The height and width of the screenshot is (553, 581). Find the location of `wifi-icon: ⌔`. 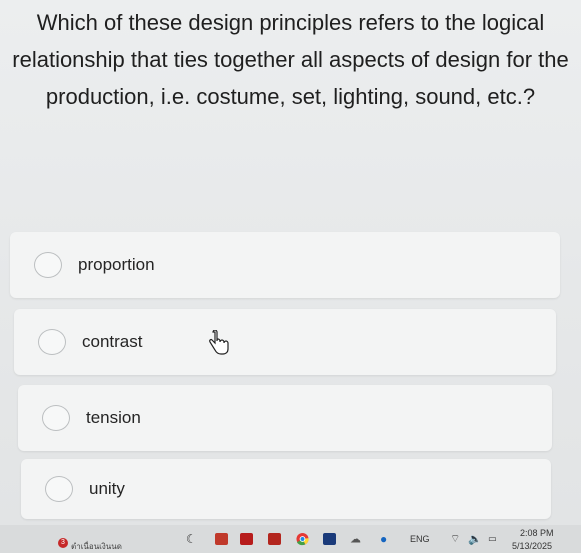

wifi-icon: ⌔ is located at coordinates (455, 539).